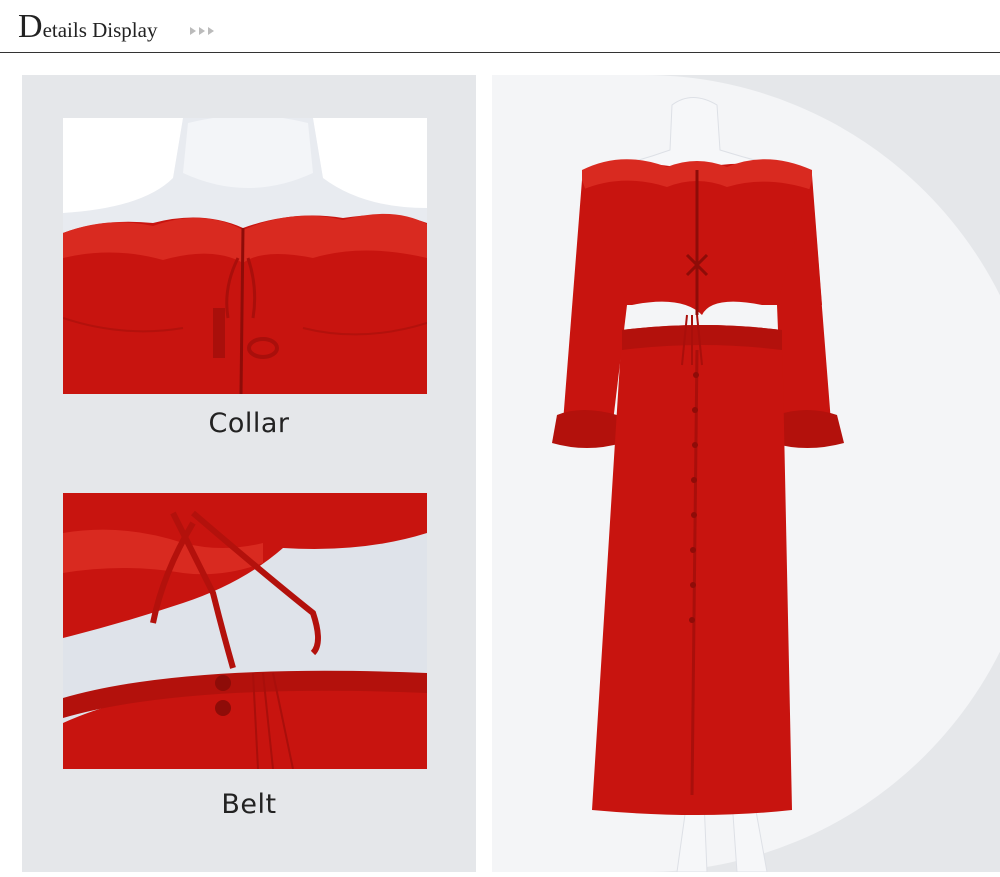  I want to click on section-header: Details Display, so click(500, 27).